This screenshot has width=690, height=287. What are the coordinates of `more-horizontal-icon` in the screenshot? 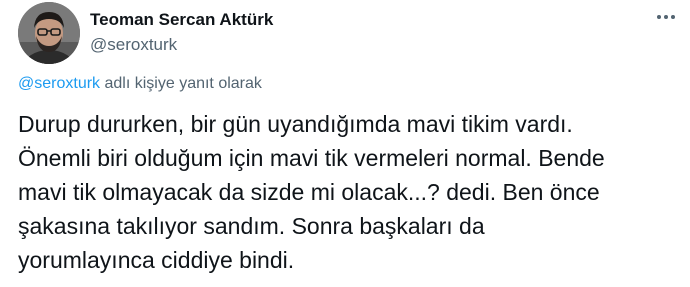 It's located at (666, 17).